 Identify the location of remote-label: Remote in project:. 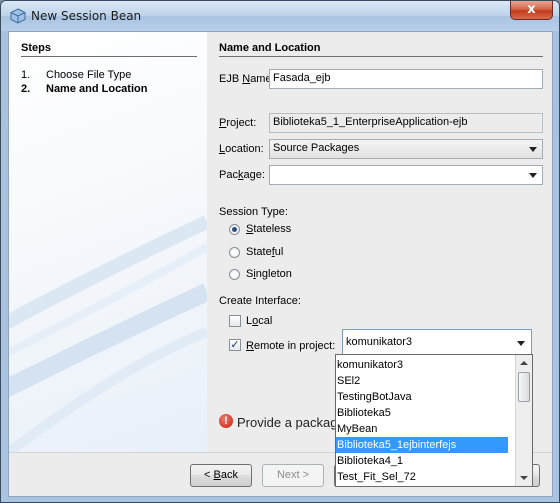
(290, 346).